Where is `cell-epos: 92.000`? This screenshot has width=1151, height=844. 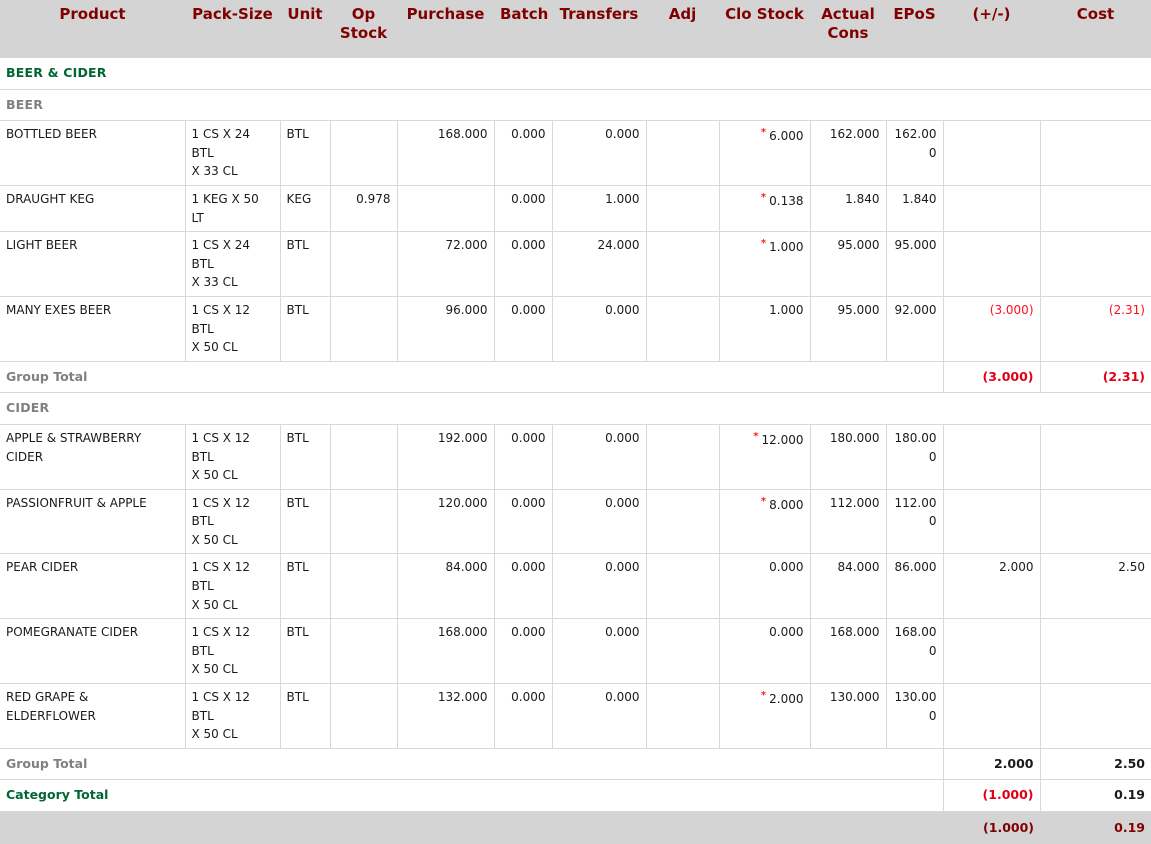
cell-epos: 92.000 is located at coordinates (914, 328).